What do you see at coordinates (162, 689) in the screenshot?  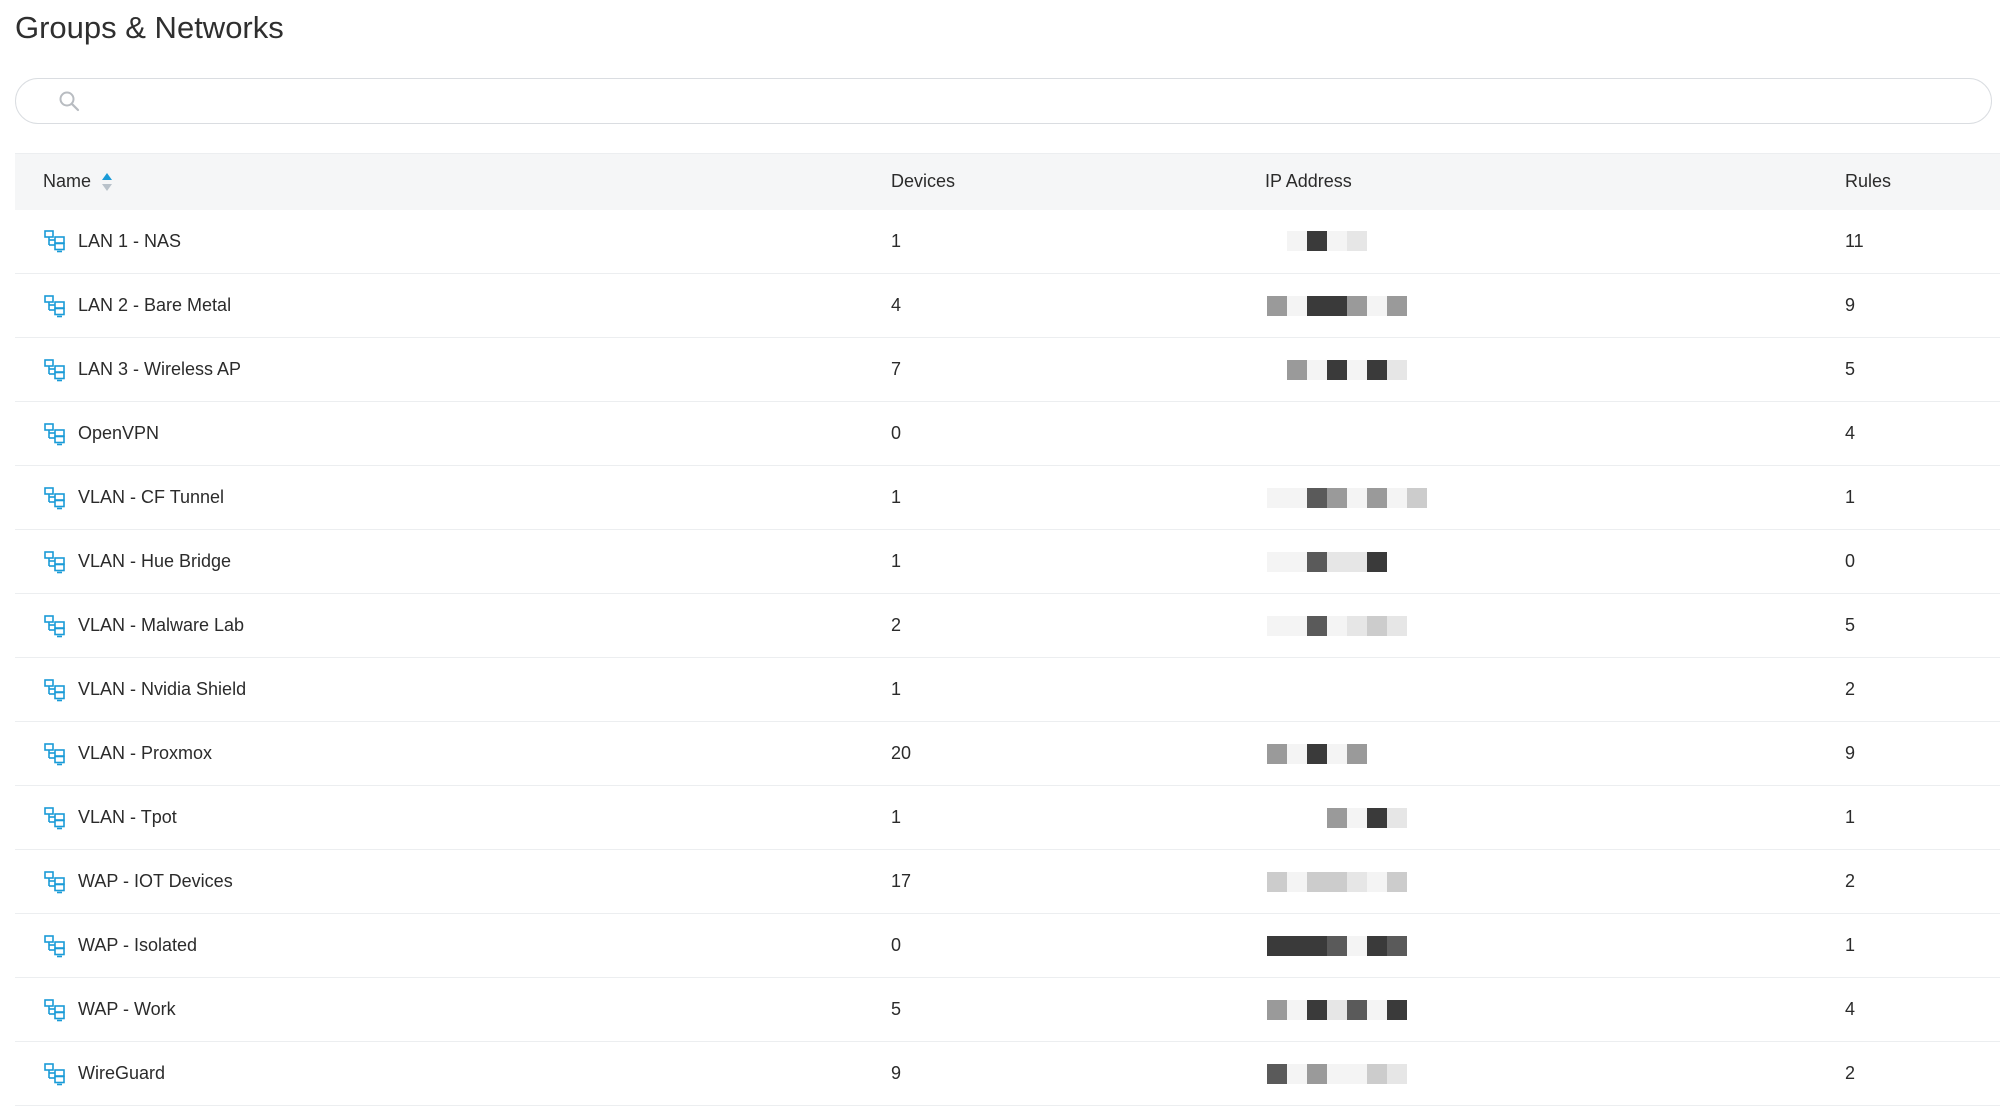 I see `network-name: VLAN - Nvidia Shield` at bounding box center [162, 689].